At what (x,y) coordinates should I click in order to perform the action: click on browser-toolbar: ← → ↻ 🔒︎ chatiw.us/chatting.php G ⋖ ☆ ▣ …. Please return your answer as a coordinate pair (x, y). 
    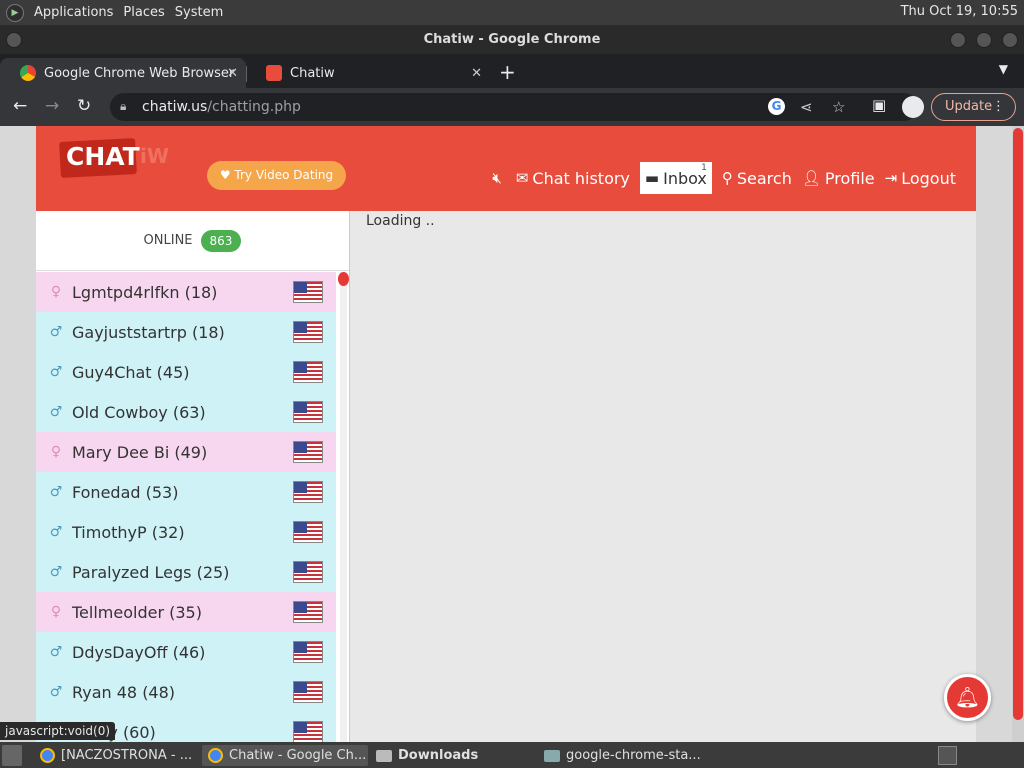
    Looking at the image, I should click on (512, 107).